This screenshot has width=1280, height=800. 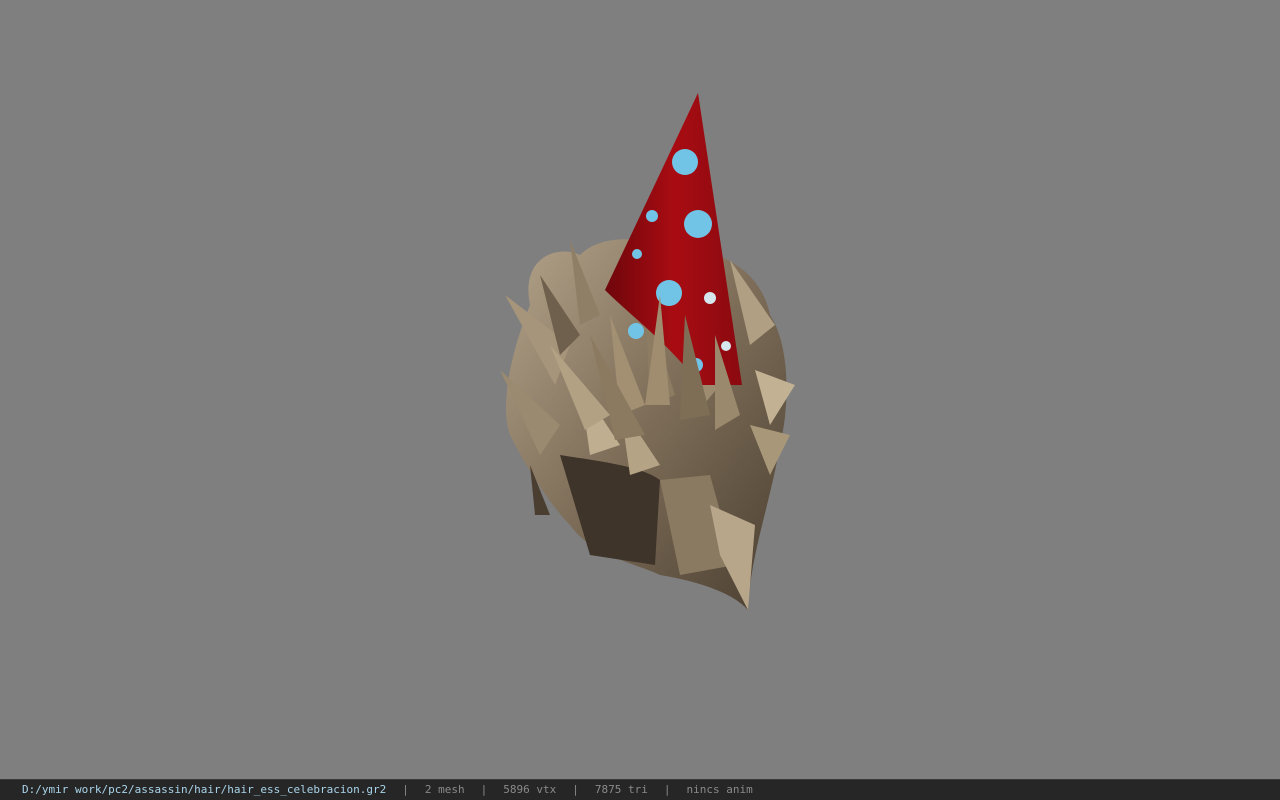 What do you see at coordinates (719, 789) in the screenshot?
I see `anim-status: nincs anim` at bounding box center [719, 789].